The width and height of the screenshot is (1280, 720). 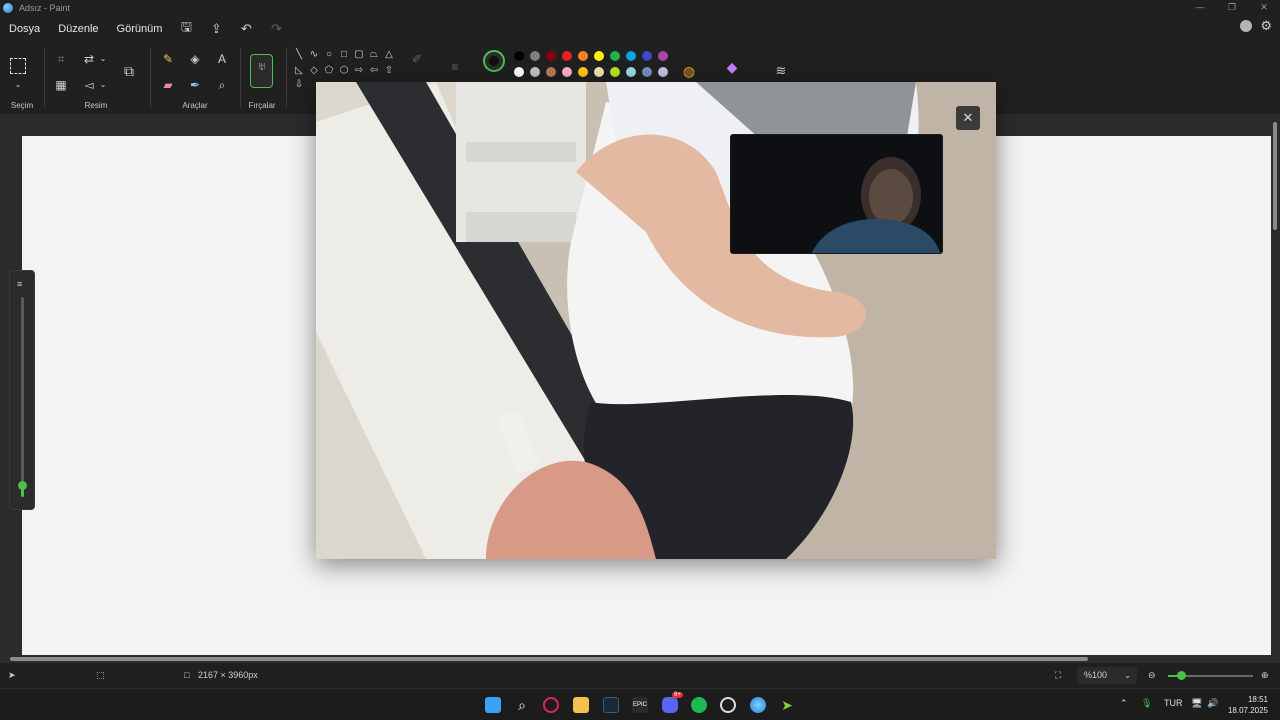 What do you see at coordinates (246, 29) in the screenshot?
I see `undo-icon: ↶` at bounding box center [246, 29].